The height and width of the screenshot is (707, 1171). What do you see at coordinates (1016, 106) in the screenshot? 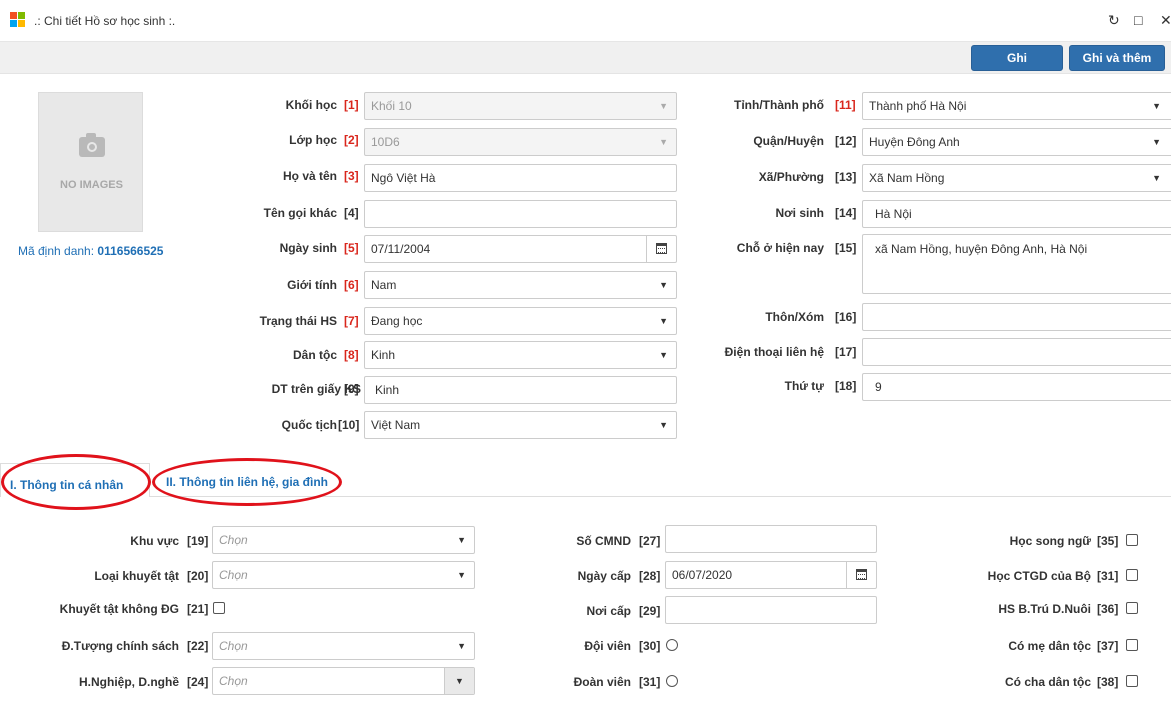
I see `province-select: Thành phố Hà Nội ▼` at bounding box center [1016, 106].